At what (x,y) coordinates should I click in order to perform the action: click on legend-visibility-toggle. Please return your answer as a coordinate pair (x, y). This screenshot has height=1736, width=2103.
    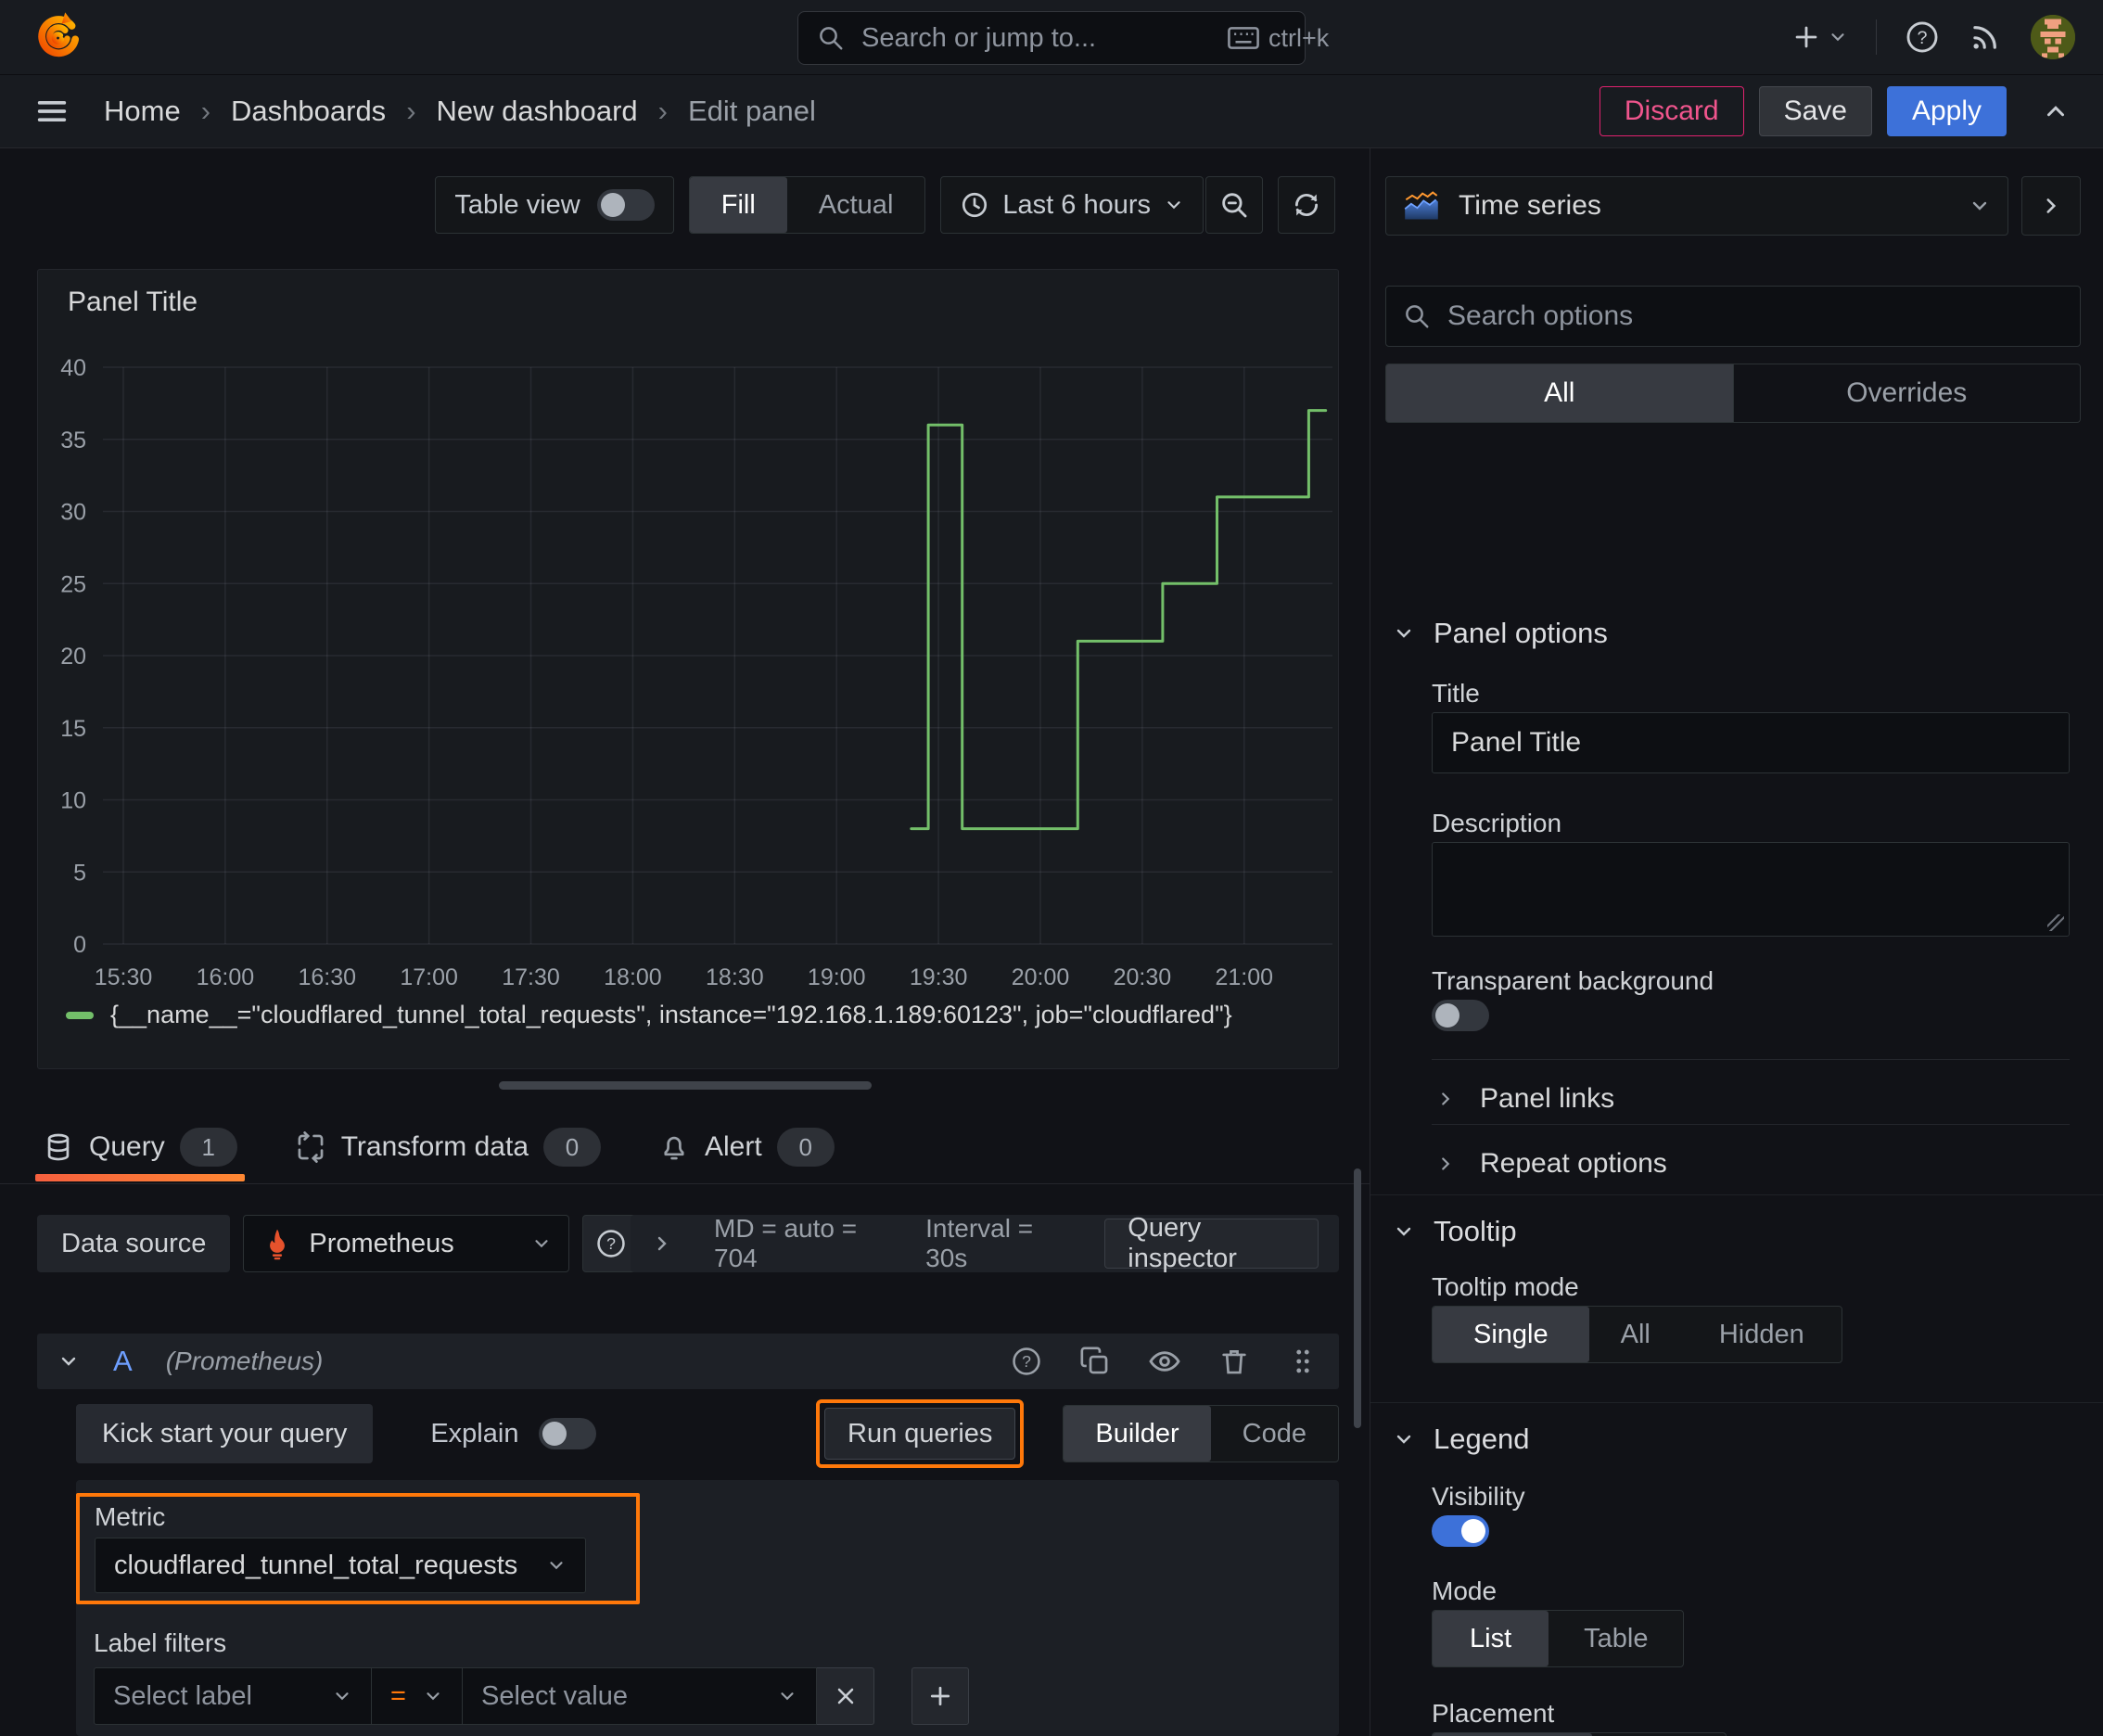
    Looking at the image, I should click on (1460, 1531).